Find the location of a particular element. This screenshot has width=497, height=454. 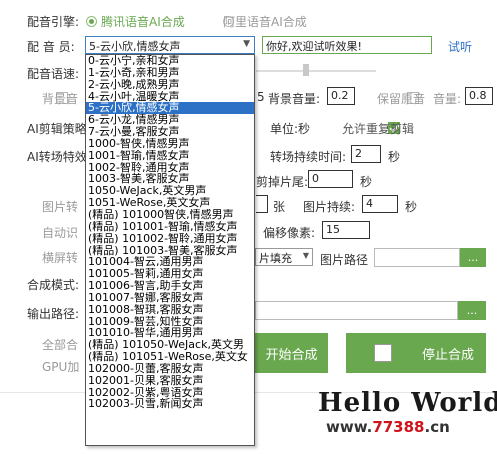

rate-slider-track is located at coordinates (316, 71).